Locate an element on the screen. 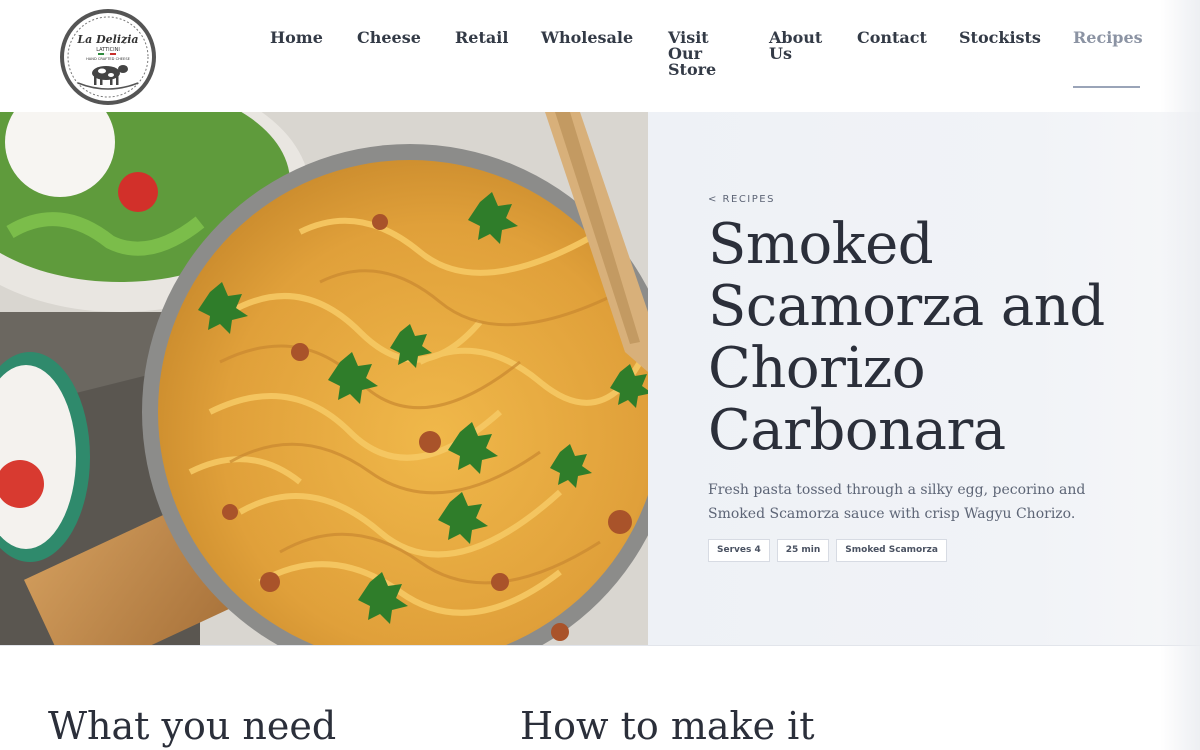 This screenshot has height=750, width=1200. nav-active-indicator is located at coordinates (1106, 87).